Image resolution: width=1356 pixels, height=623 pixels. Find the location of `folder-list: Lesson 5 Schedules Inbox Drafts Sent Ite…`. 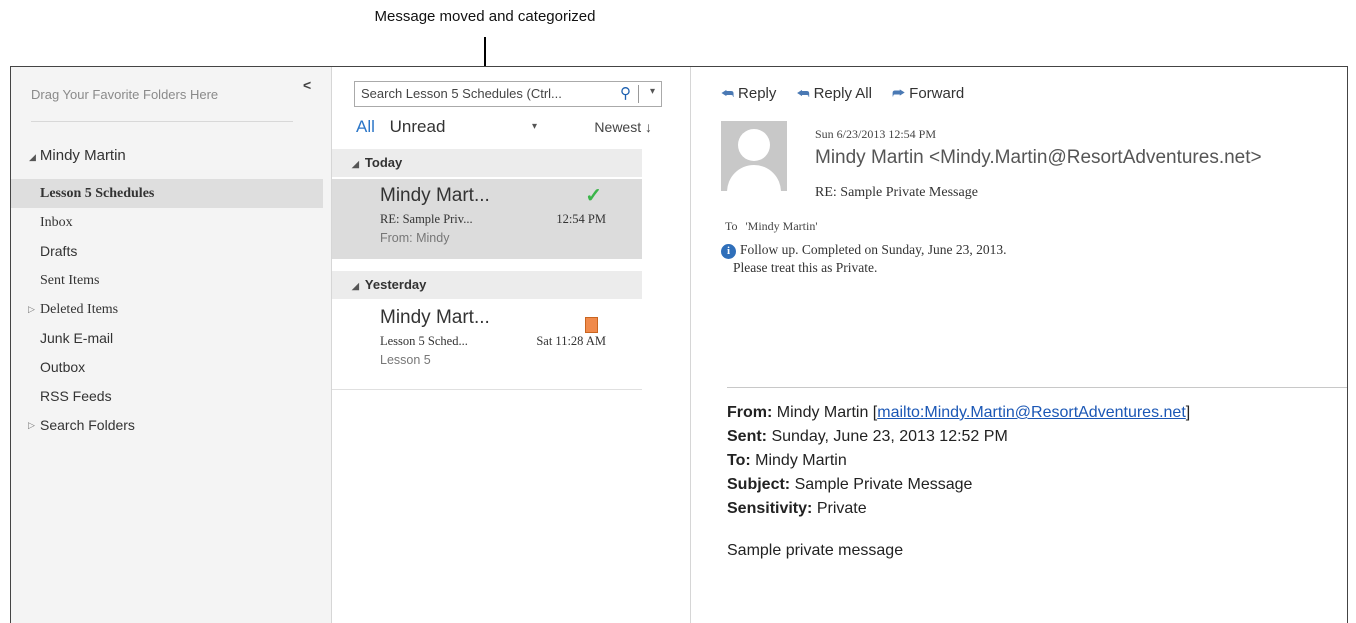

folder-list: Lesson 5 Schedules Inbox Drafts Sent Ite… is located at coordinates (167, 309).